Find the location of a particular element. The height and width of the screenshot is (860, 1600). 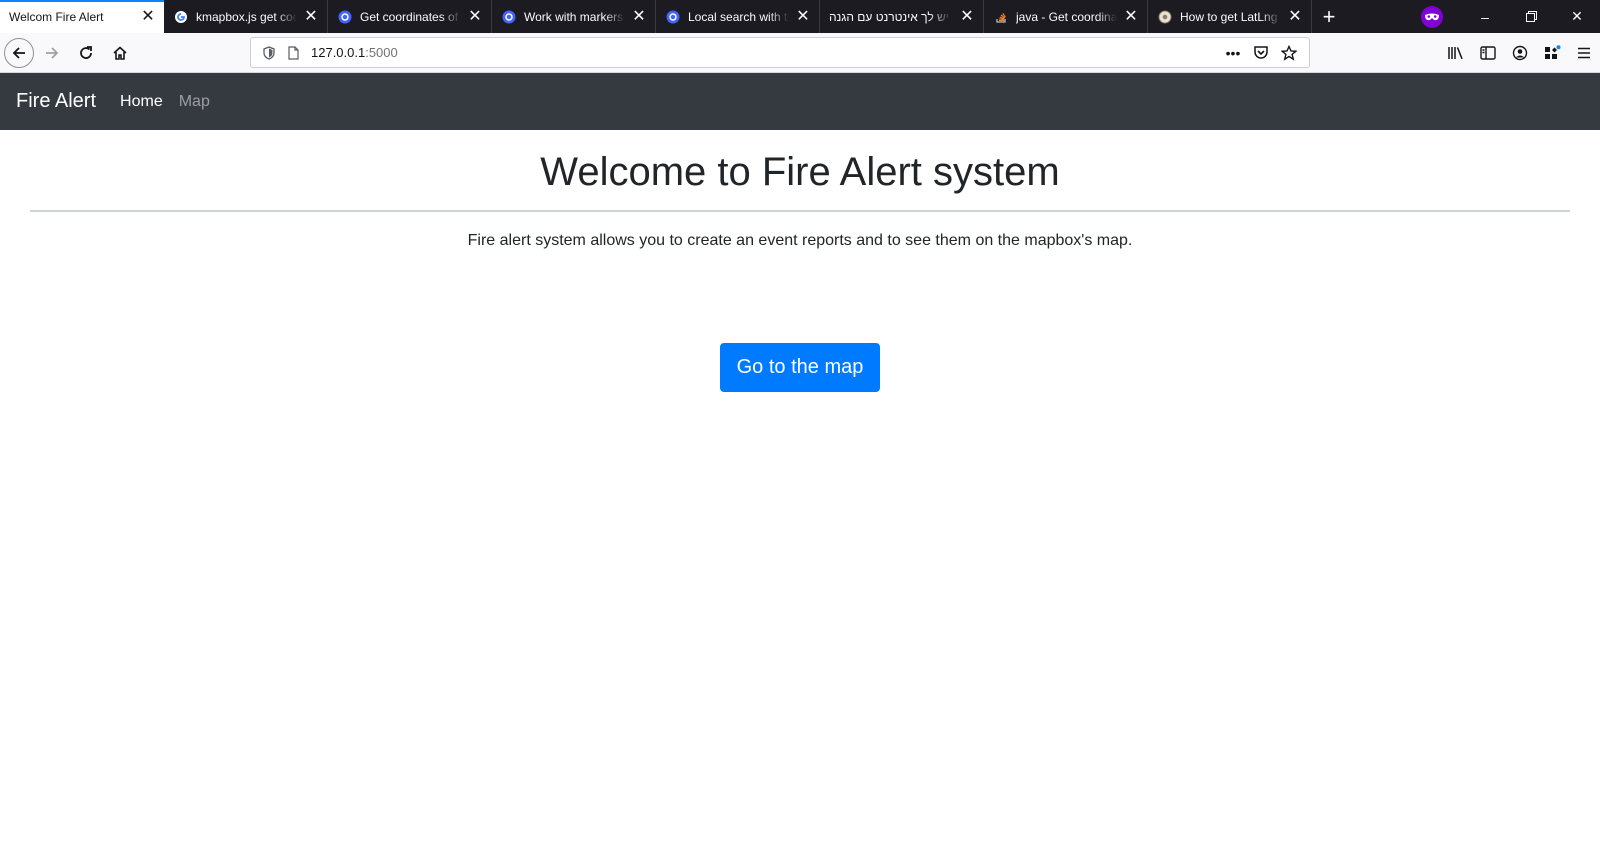

new-tab-button: + is located at coordinates (1329, 16).